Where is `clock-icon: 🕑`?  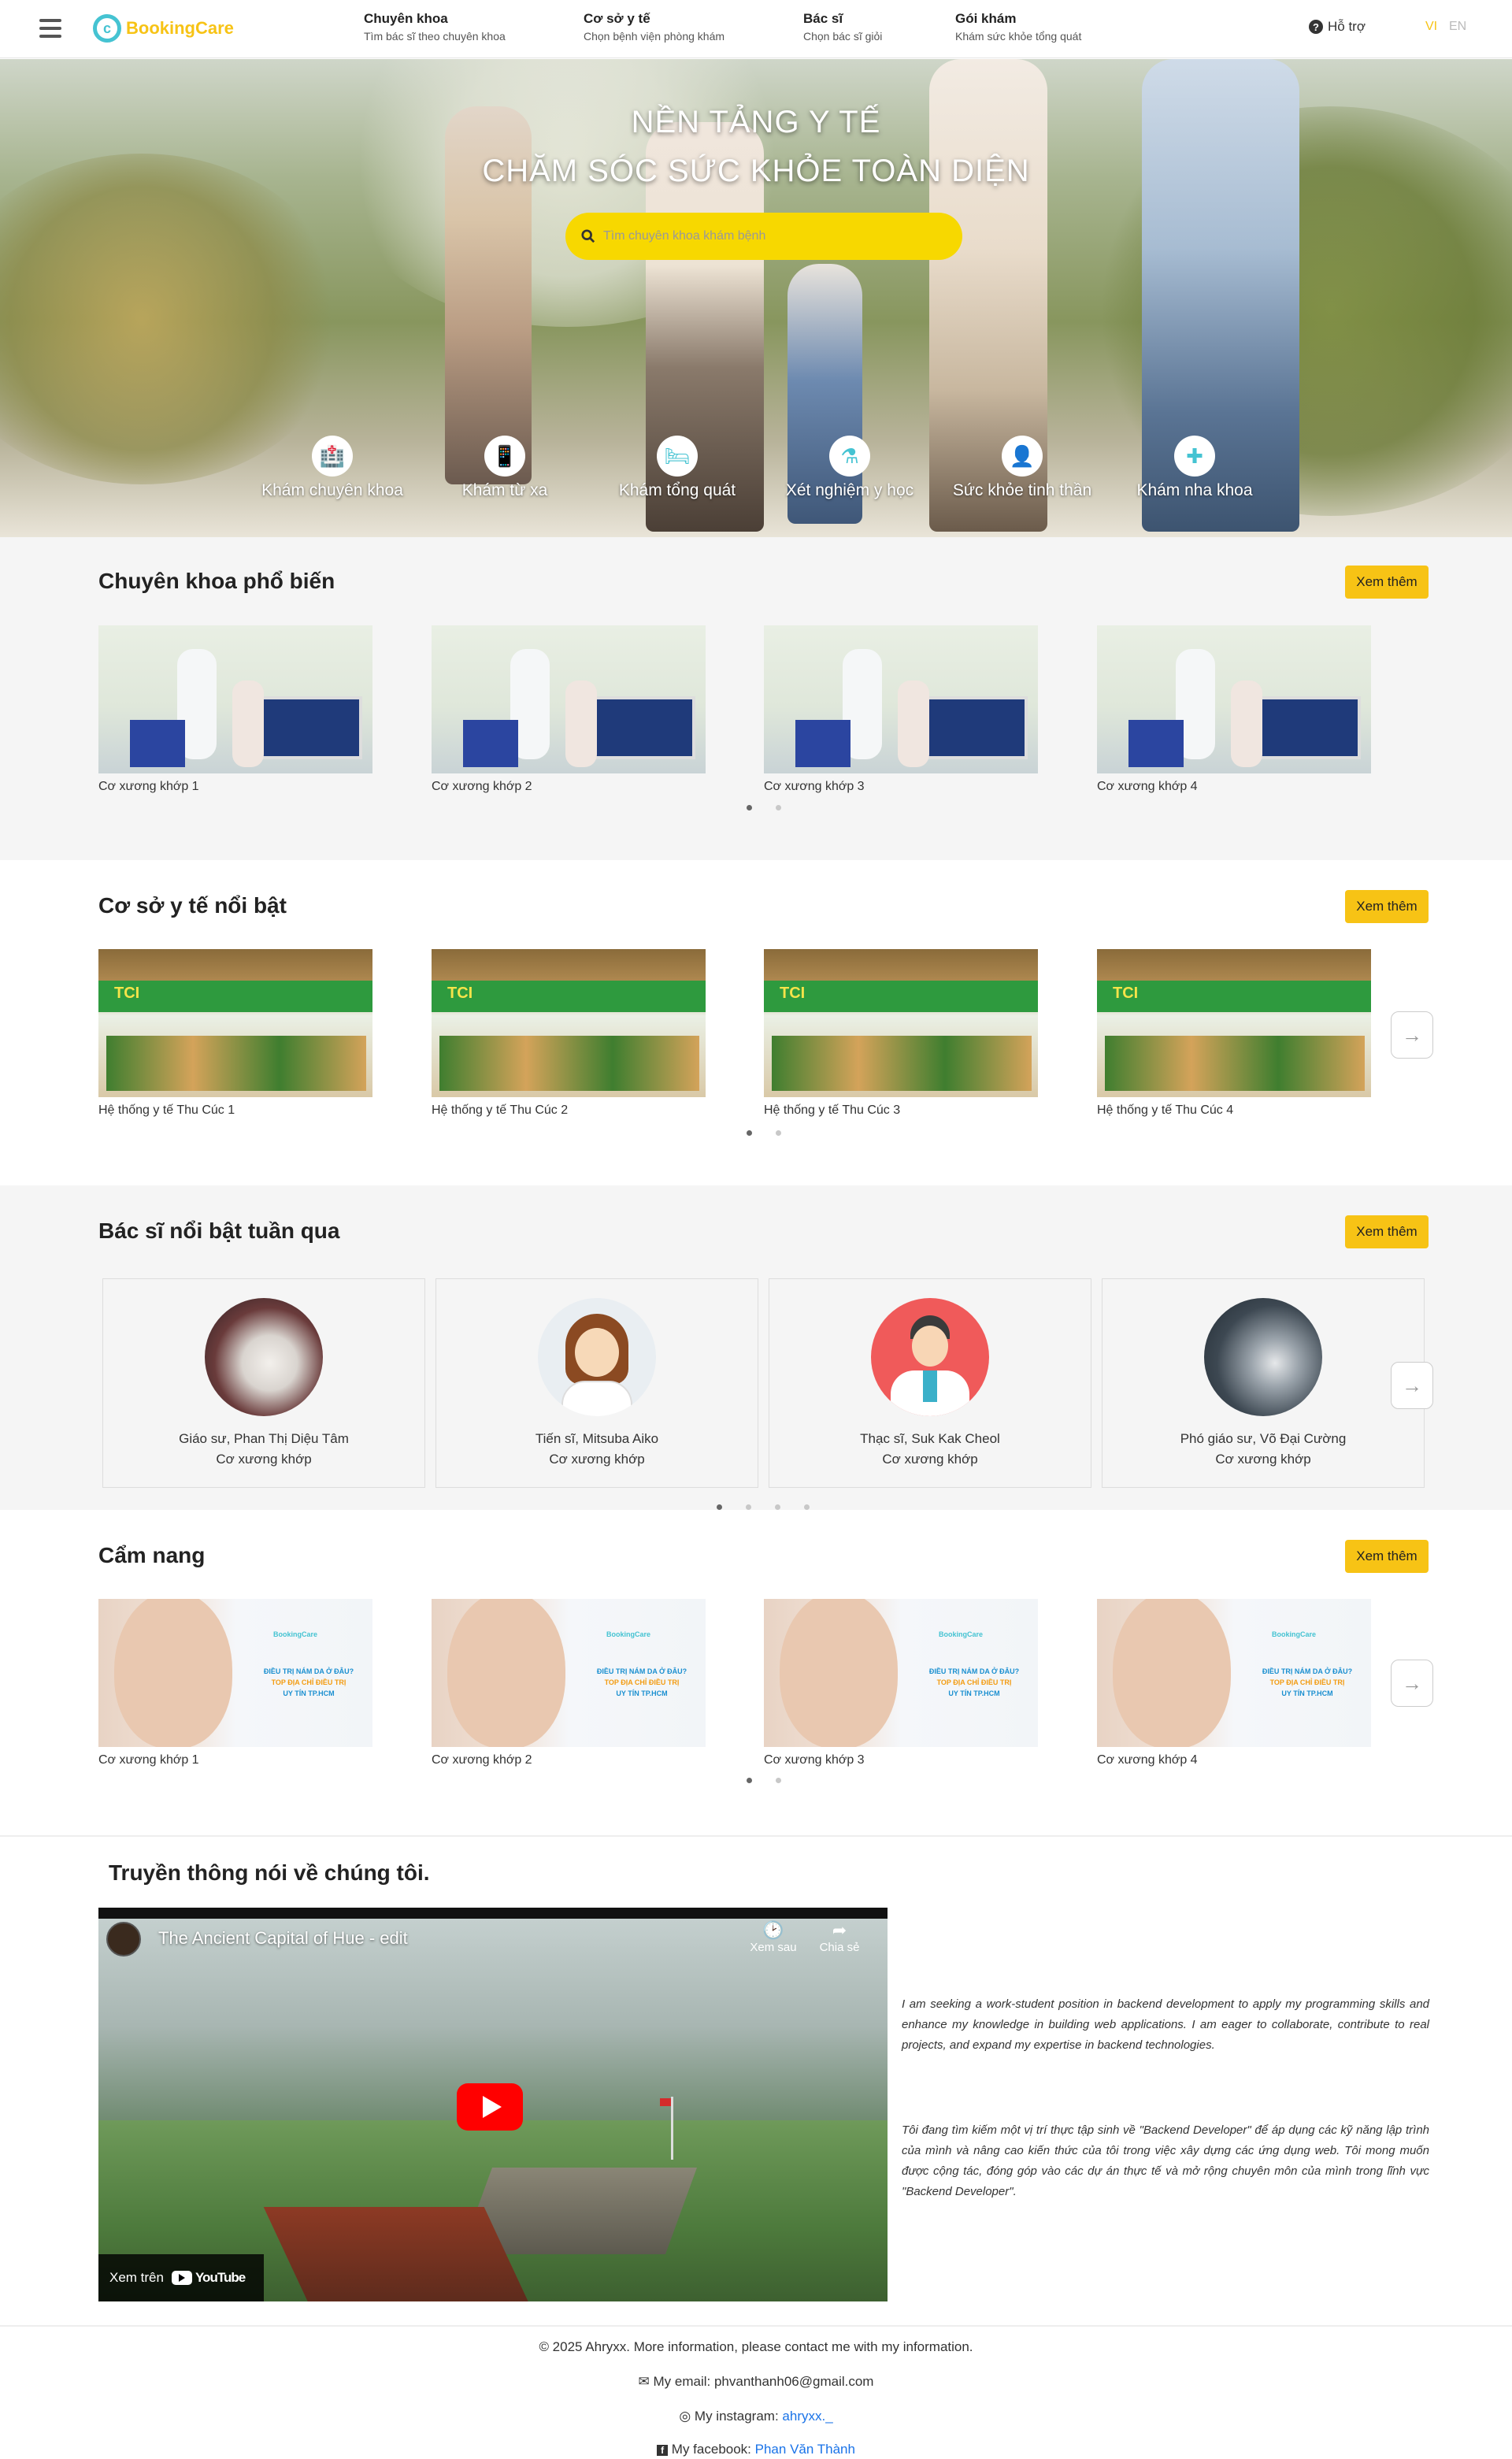
clock-icon: 🕑 is located at coordinates (773, 1930).